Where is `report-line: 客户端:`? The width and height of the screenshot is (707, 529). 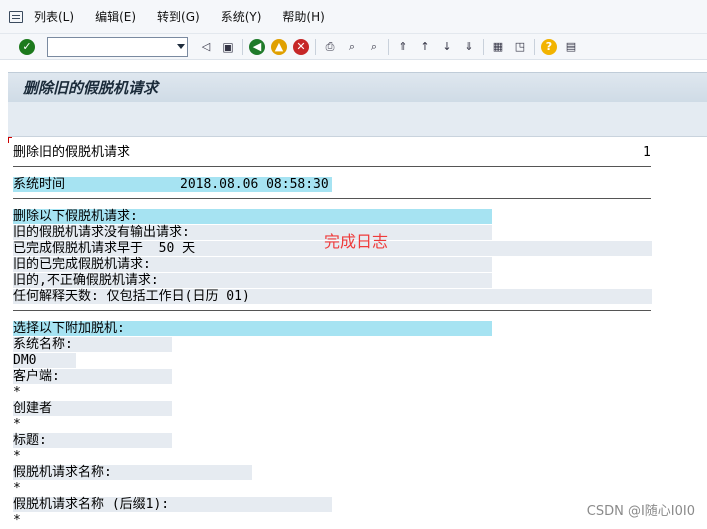
report-line: 客户端: is located at coordinates (36, 376).